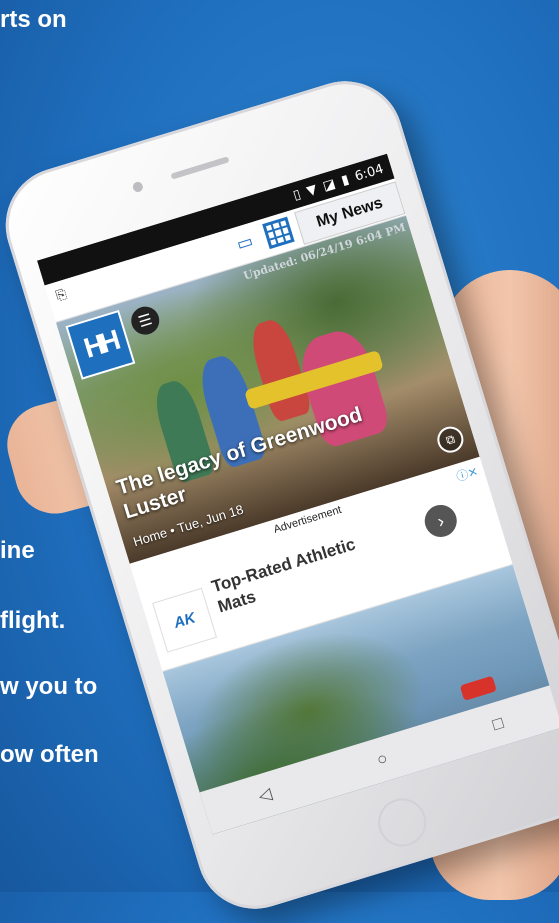  Describe the element at coordinates (382, 759) in the screenshot. I see `home-icon: ○` at that location.